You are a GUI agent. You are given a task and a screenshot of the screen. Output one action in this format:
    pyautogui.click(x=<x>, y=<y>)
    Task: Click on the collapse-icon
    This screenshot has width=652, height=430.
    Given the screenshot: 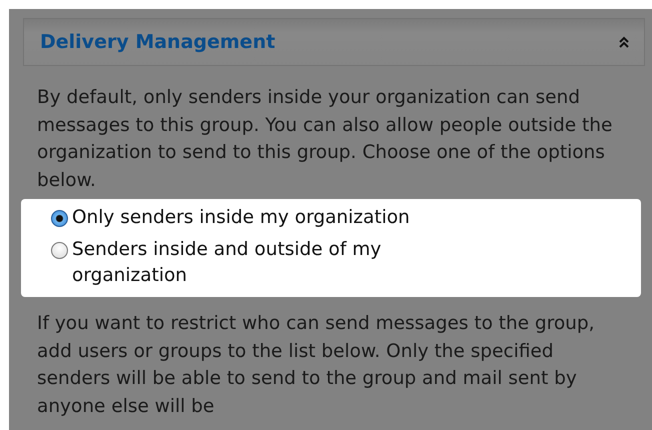 What is the action you would take?
    pyautogui.click(x=624, y=42)
    